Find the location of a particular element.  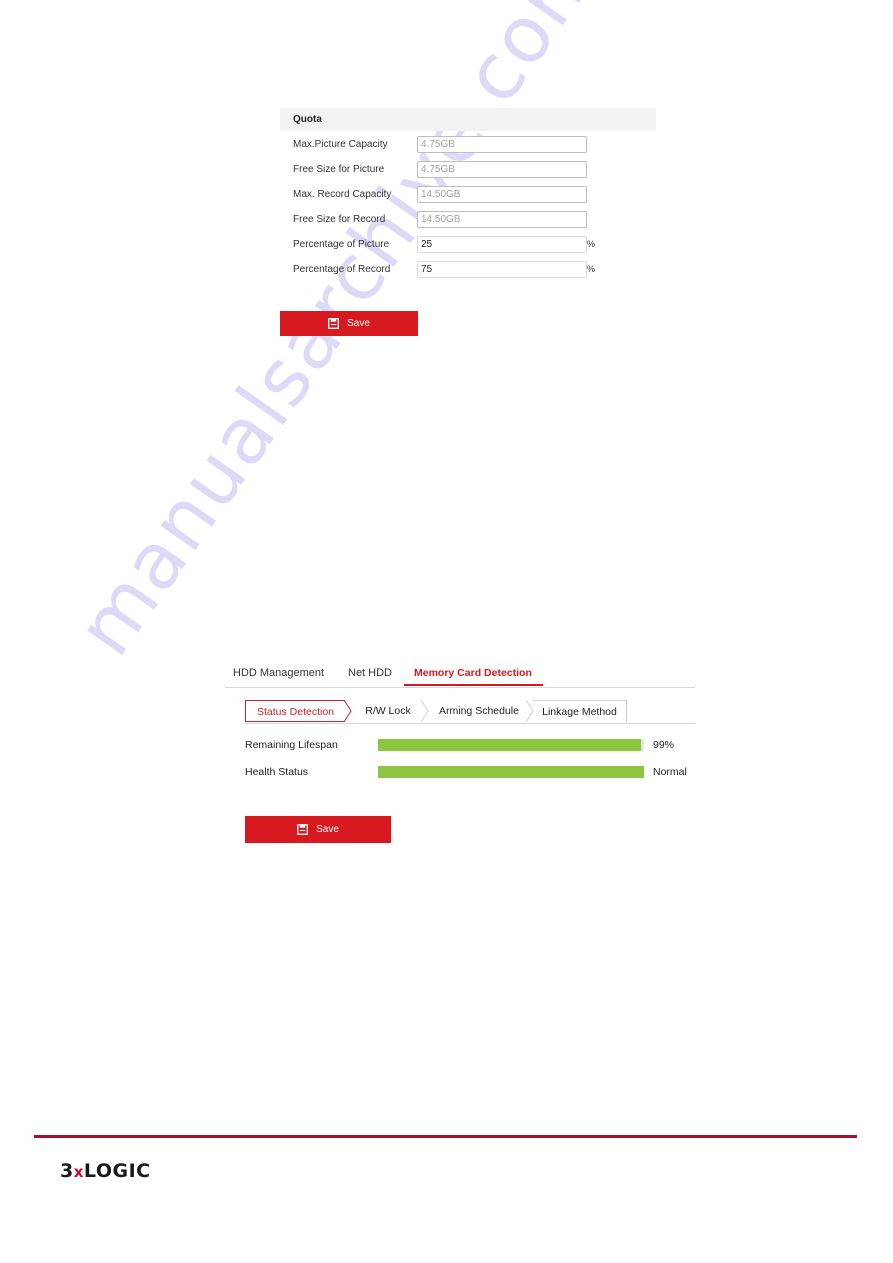

subtab-label: R/W Lock is located at coordinates (388, 711).